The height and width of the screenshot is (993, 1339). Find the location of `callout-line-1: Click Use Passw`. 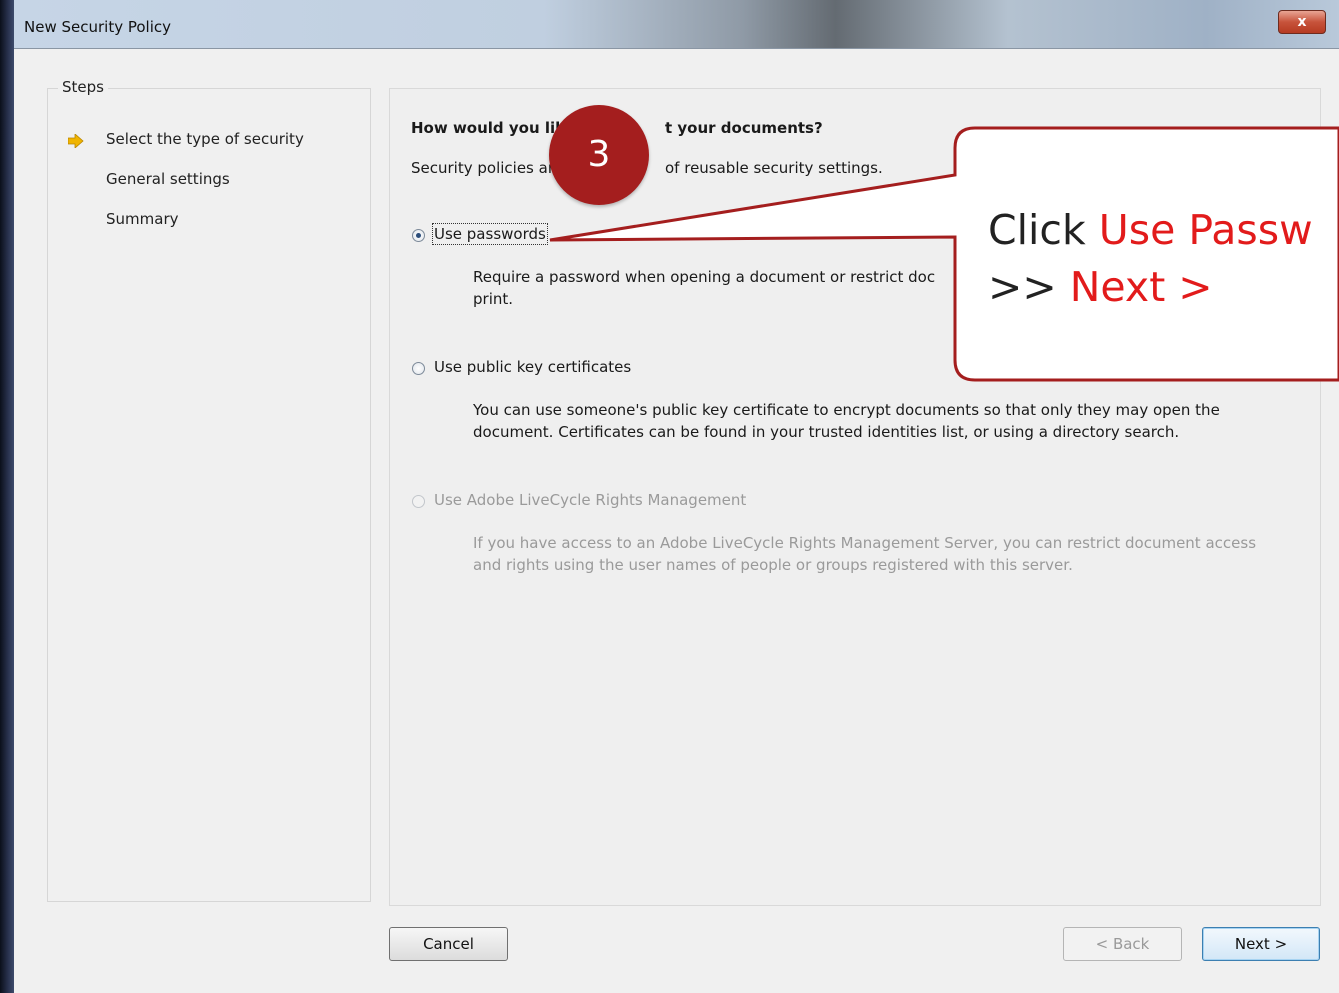

callout-line-1: Click Use Passw is located at coordinates (1150, 230).